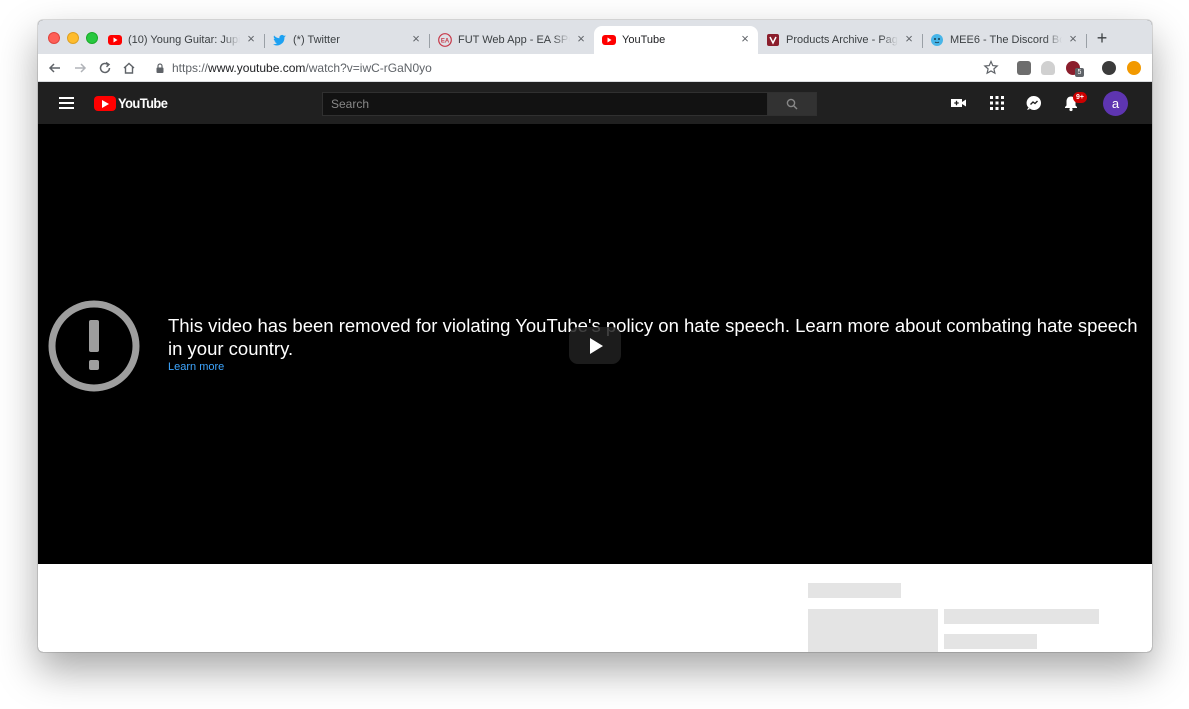 This screenshot has height=709, width=1189. I want to click on learn-more-link: Learn more, so click(196, 367).